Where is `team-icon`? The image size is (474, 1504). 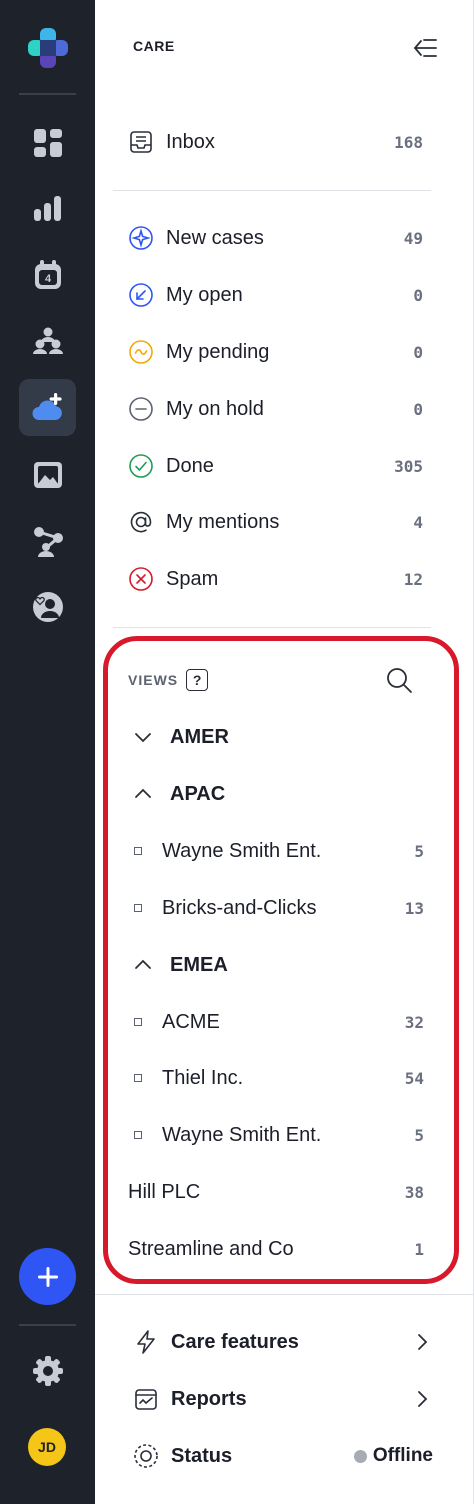 team-icon is located at coordinates (47, 340).